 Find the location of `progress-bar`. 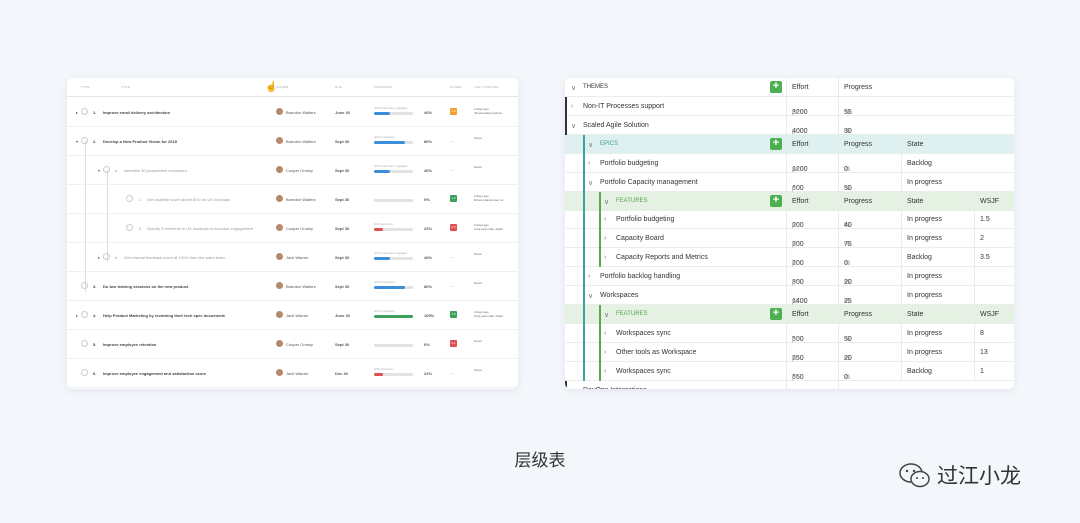

progress-bar is located at coordinates (393, 200).